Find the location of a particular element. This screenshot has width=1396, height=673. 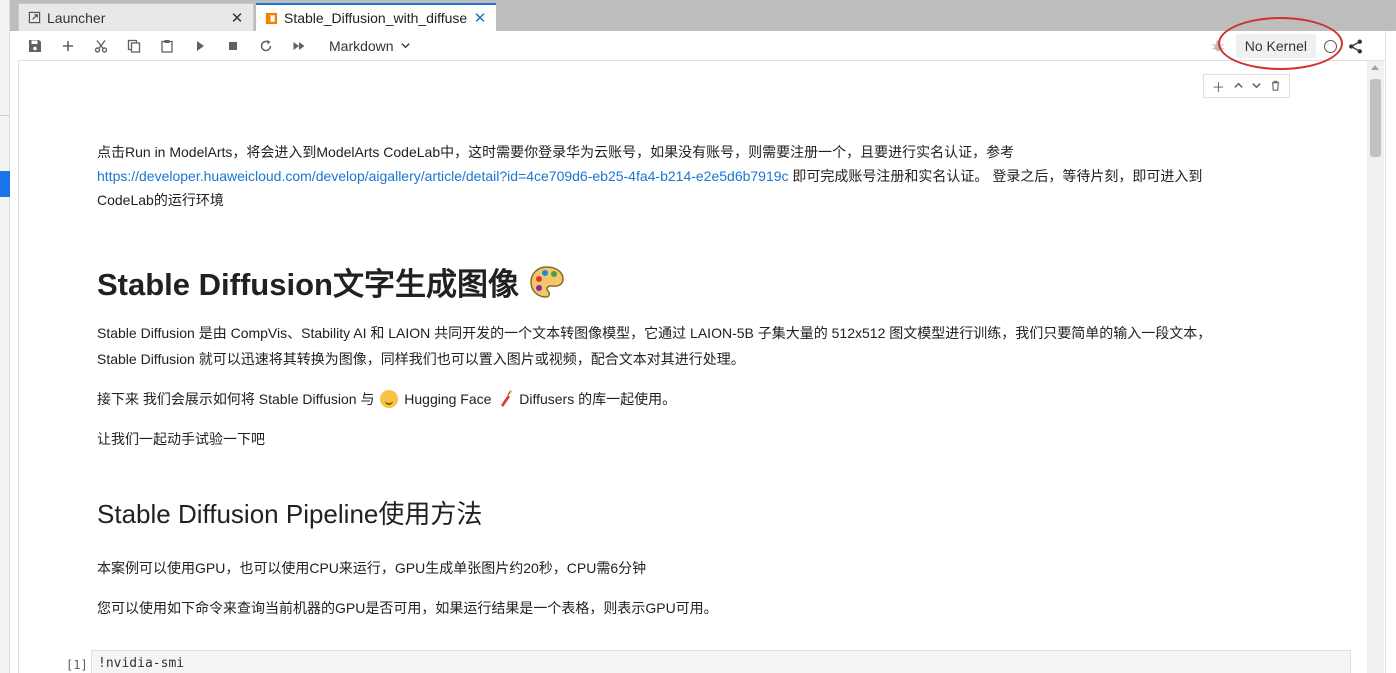

scroll-thumb is located at coordinates (1375, 118).